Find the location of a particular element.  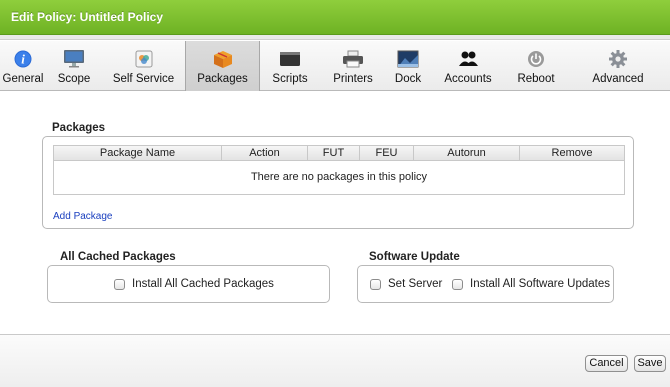

tab-label: Scripts is located at coordinates (290, 79).